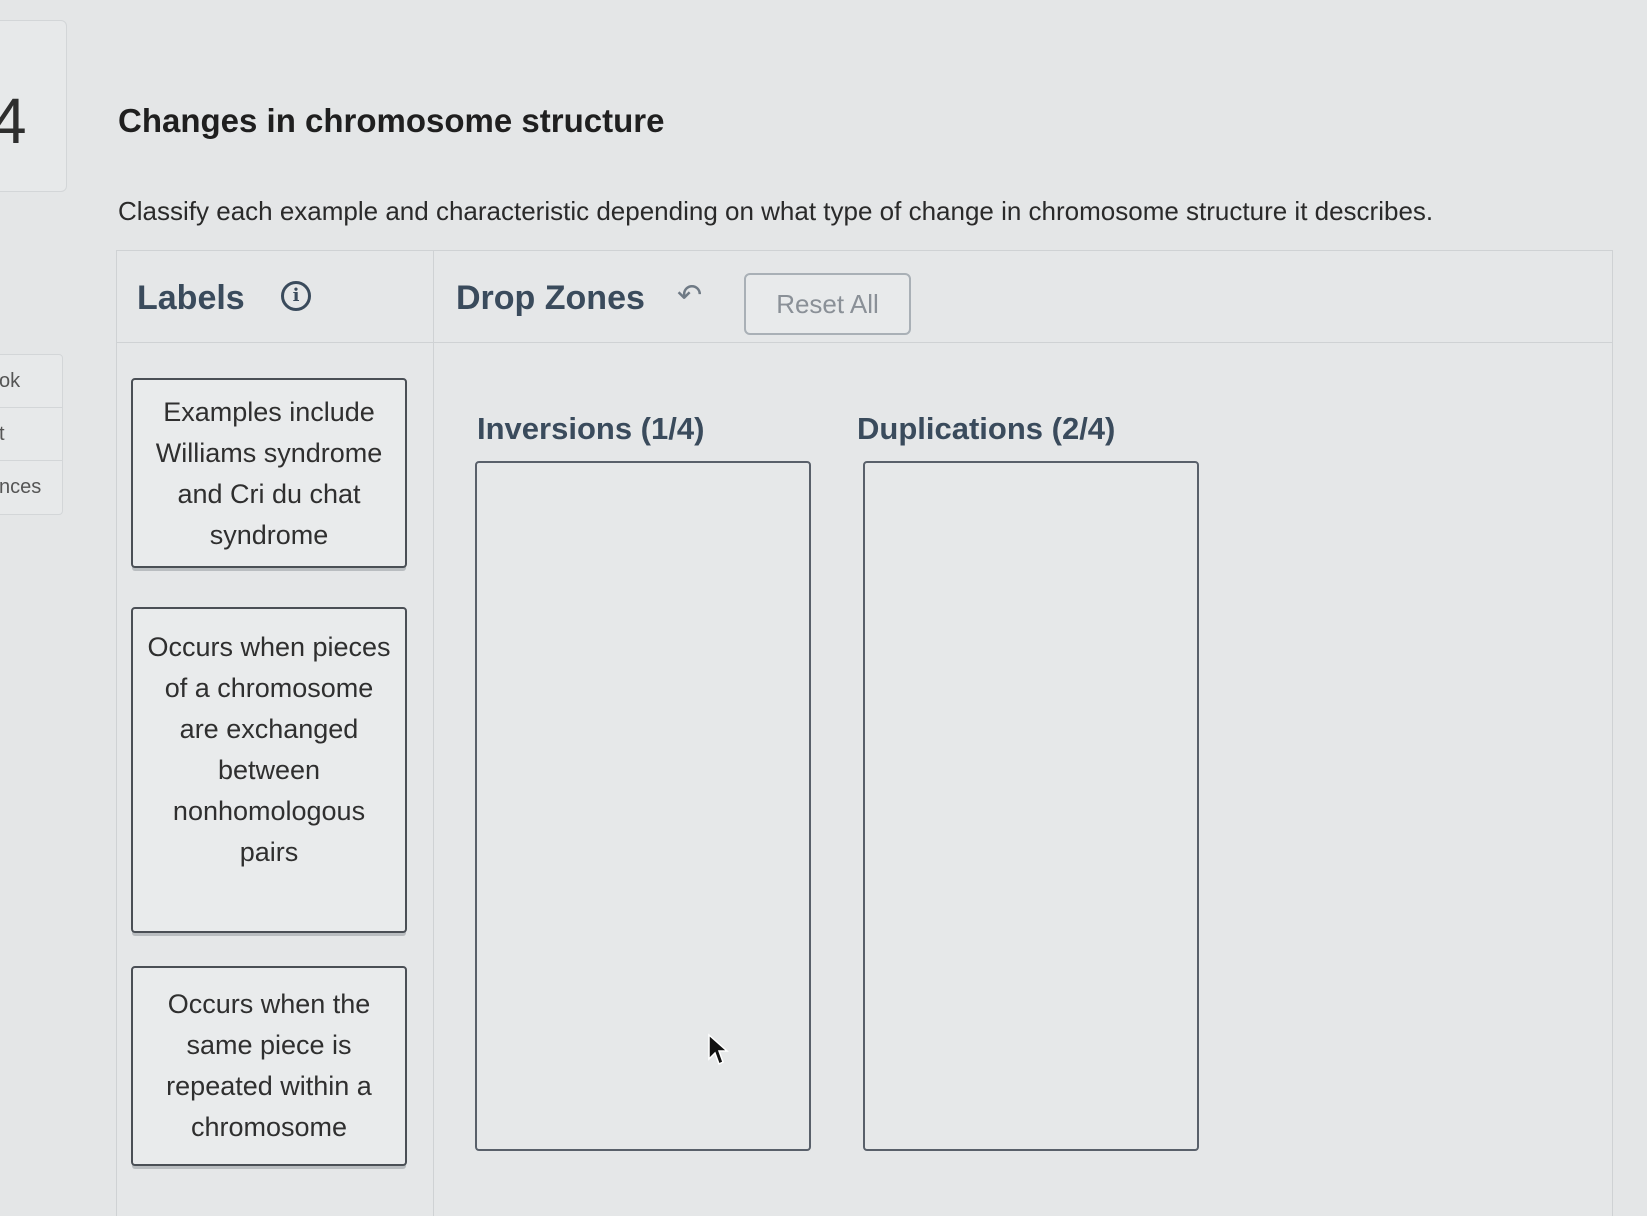 The image size is (1647, 1216). I want to click on side-menu-item-1: ok, so click(31, 381).